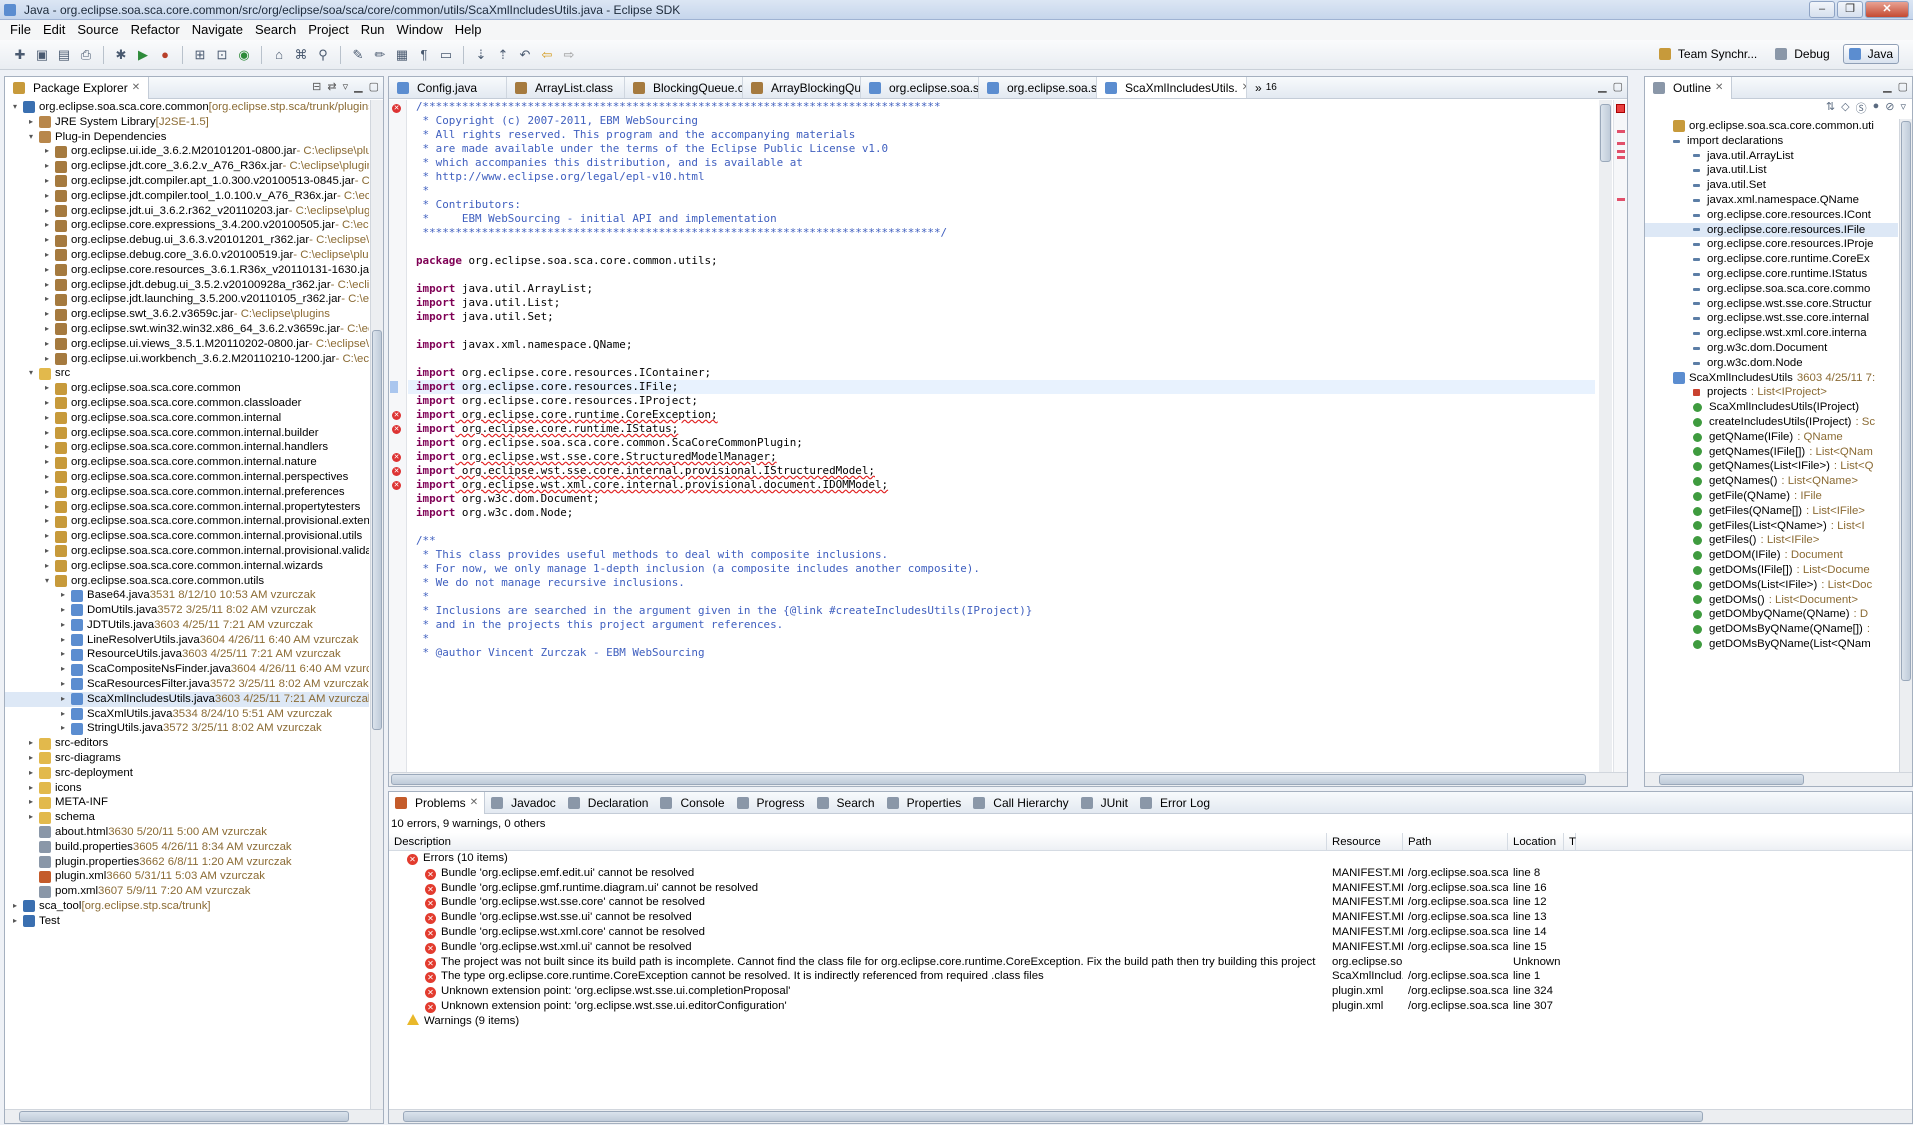 The width and height of the screenshot is (1913, 1125). Describe the element at coordinates (222, 55) in the screenshot. I see `new-package-icon: ⊡` at that location.